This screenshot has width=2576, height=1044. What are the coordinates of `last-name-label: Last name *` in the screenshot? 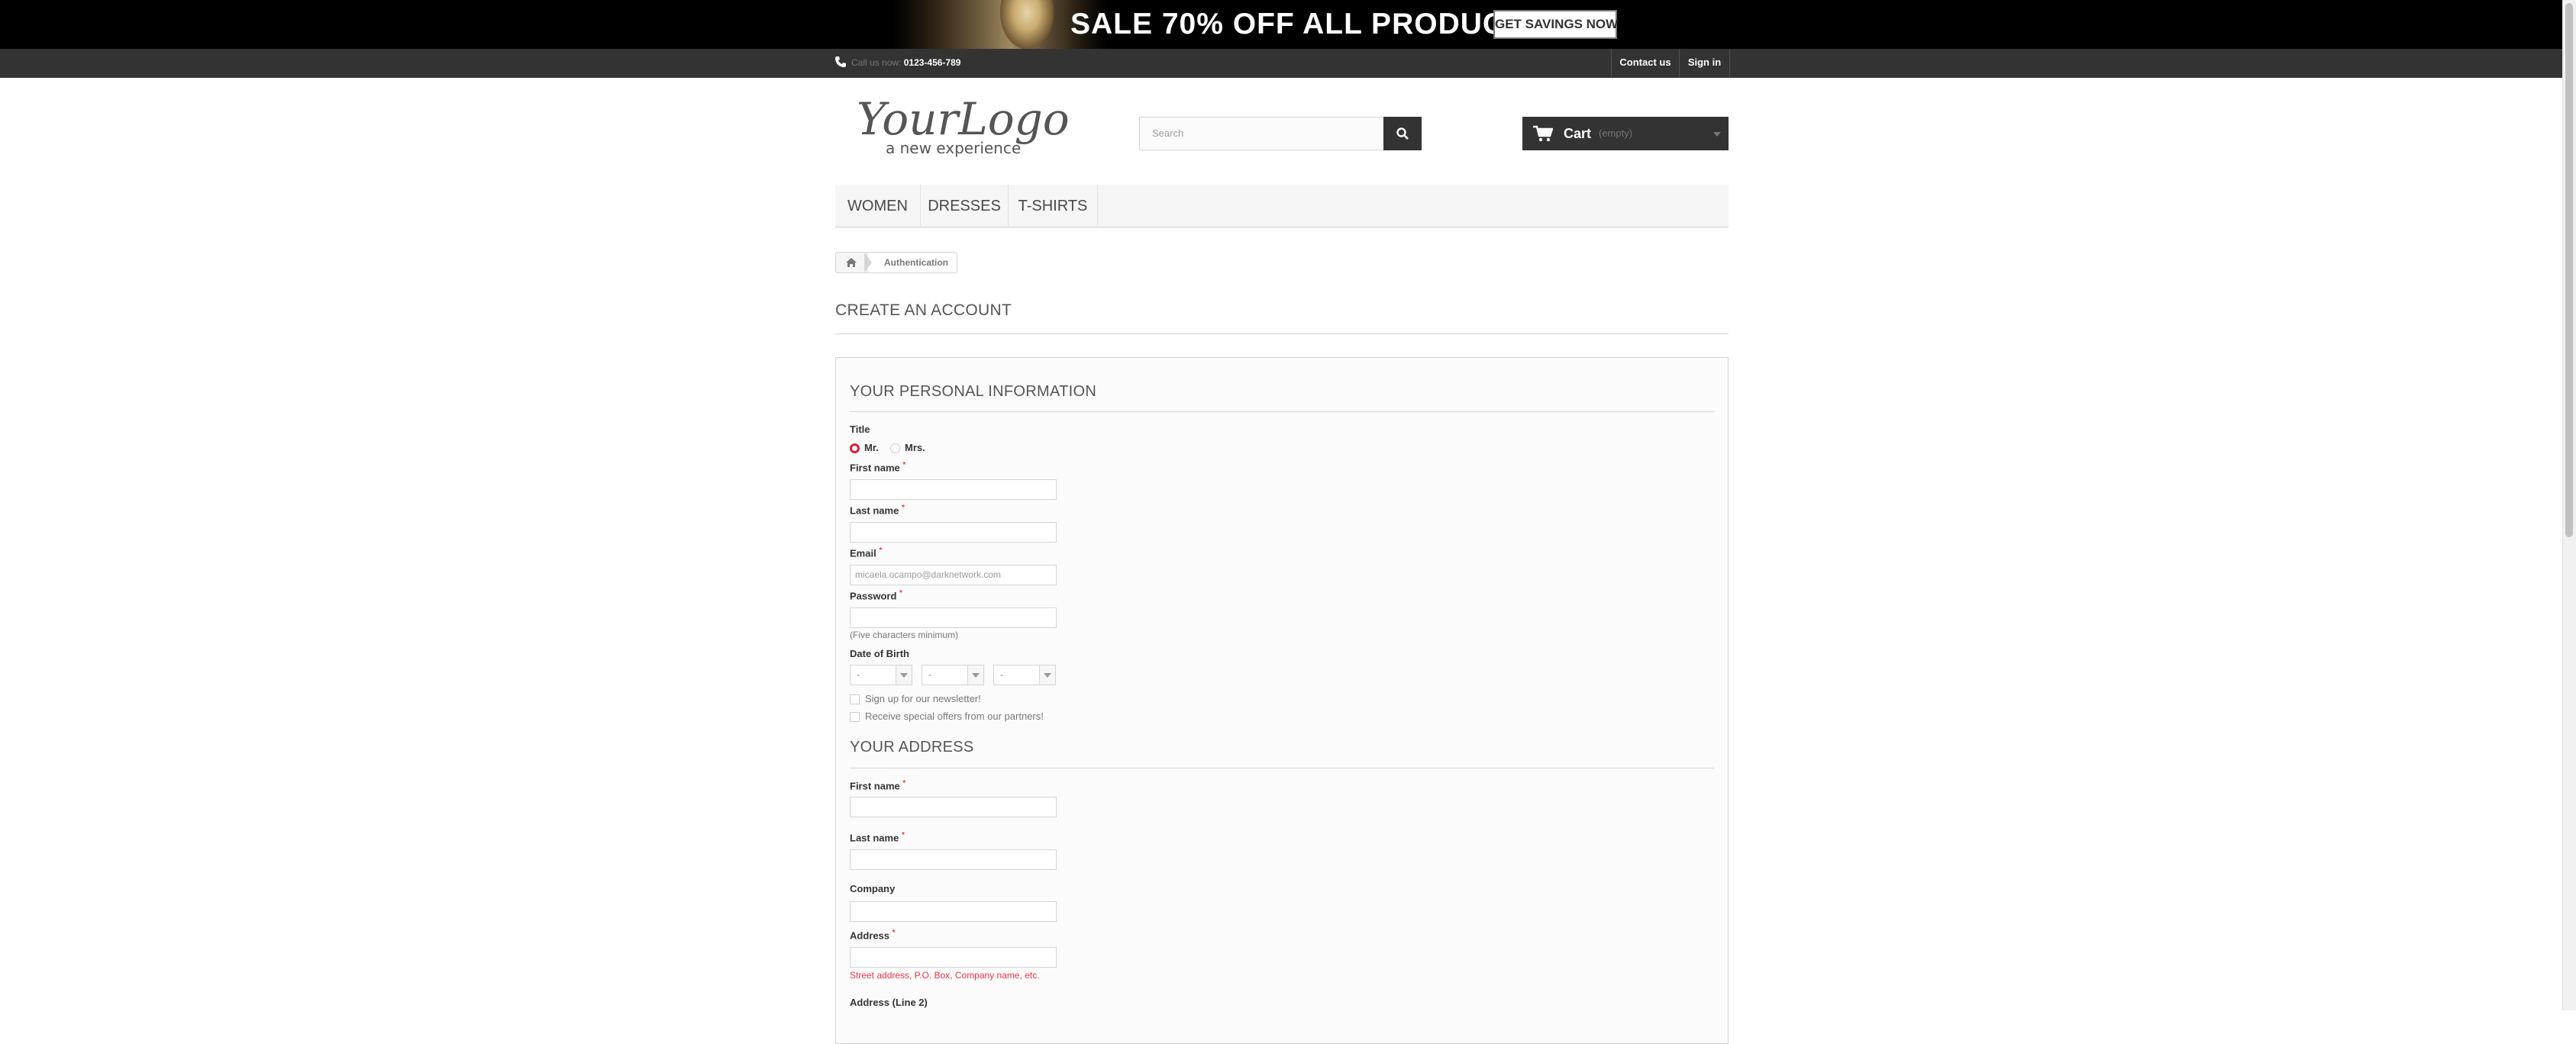 It's located at (877, 510).